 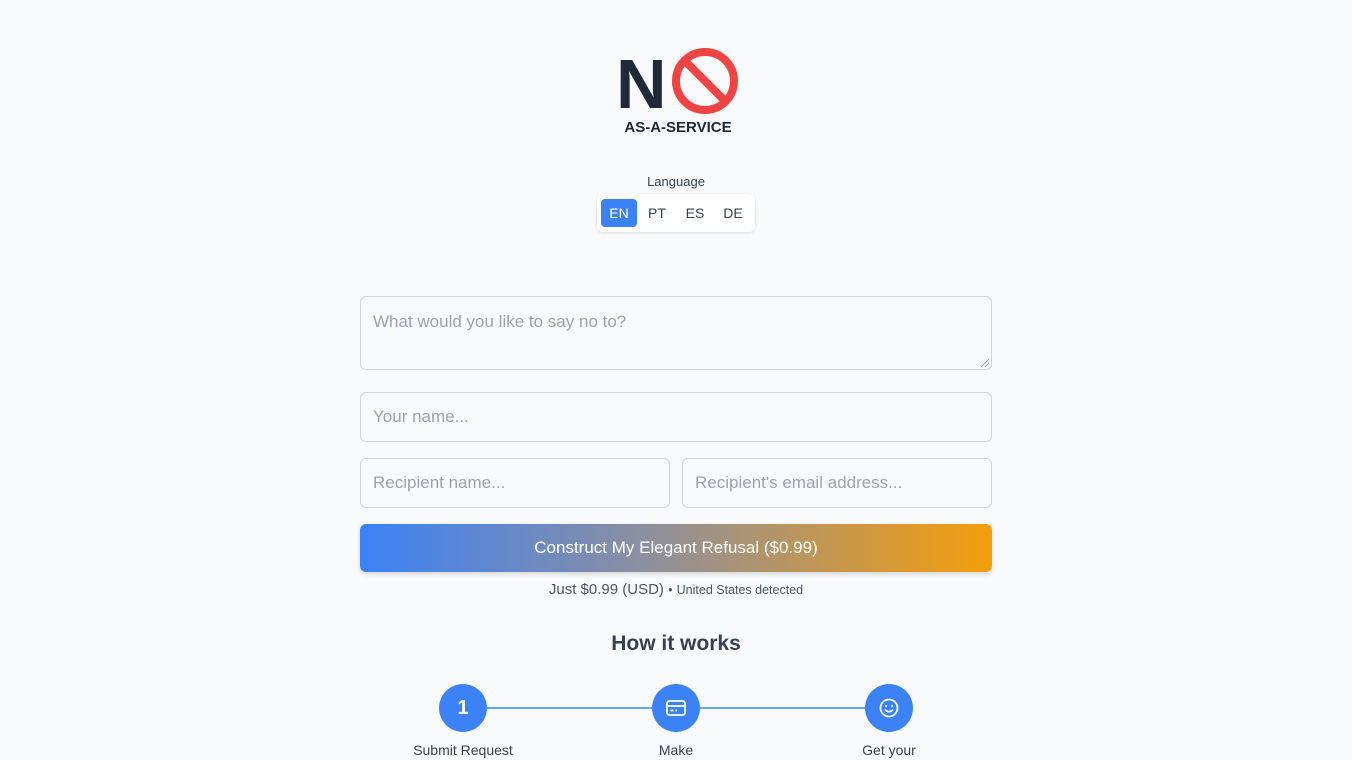 What do you see at coordinates (676, 548) in the screenshot?
I see `construct-refusal-button: Construct My Elegant Refusal ($0.99)` at bounding box center [676, 548].